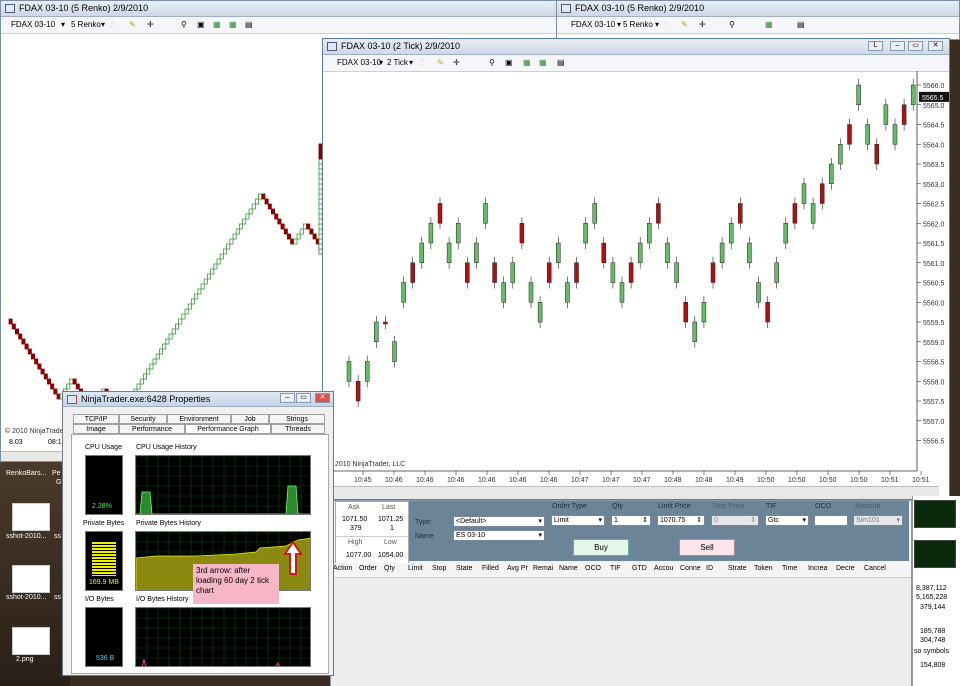 This screenshot has height=686, width=960. What do you see at coordinates (817, 568) in the screenshot?
I see `column-header: Increa` at bounding box center [817, 568].